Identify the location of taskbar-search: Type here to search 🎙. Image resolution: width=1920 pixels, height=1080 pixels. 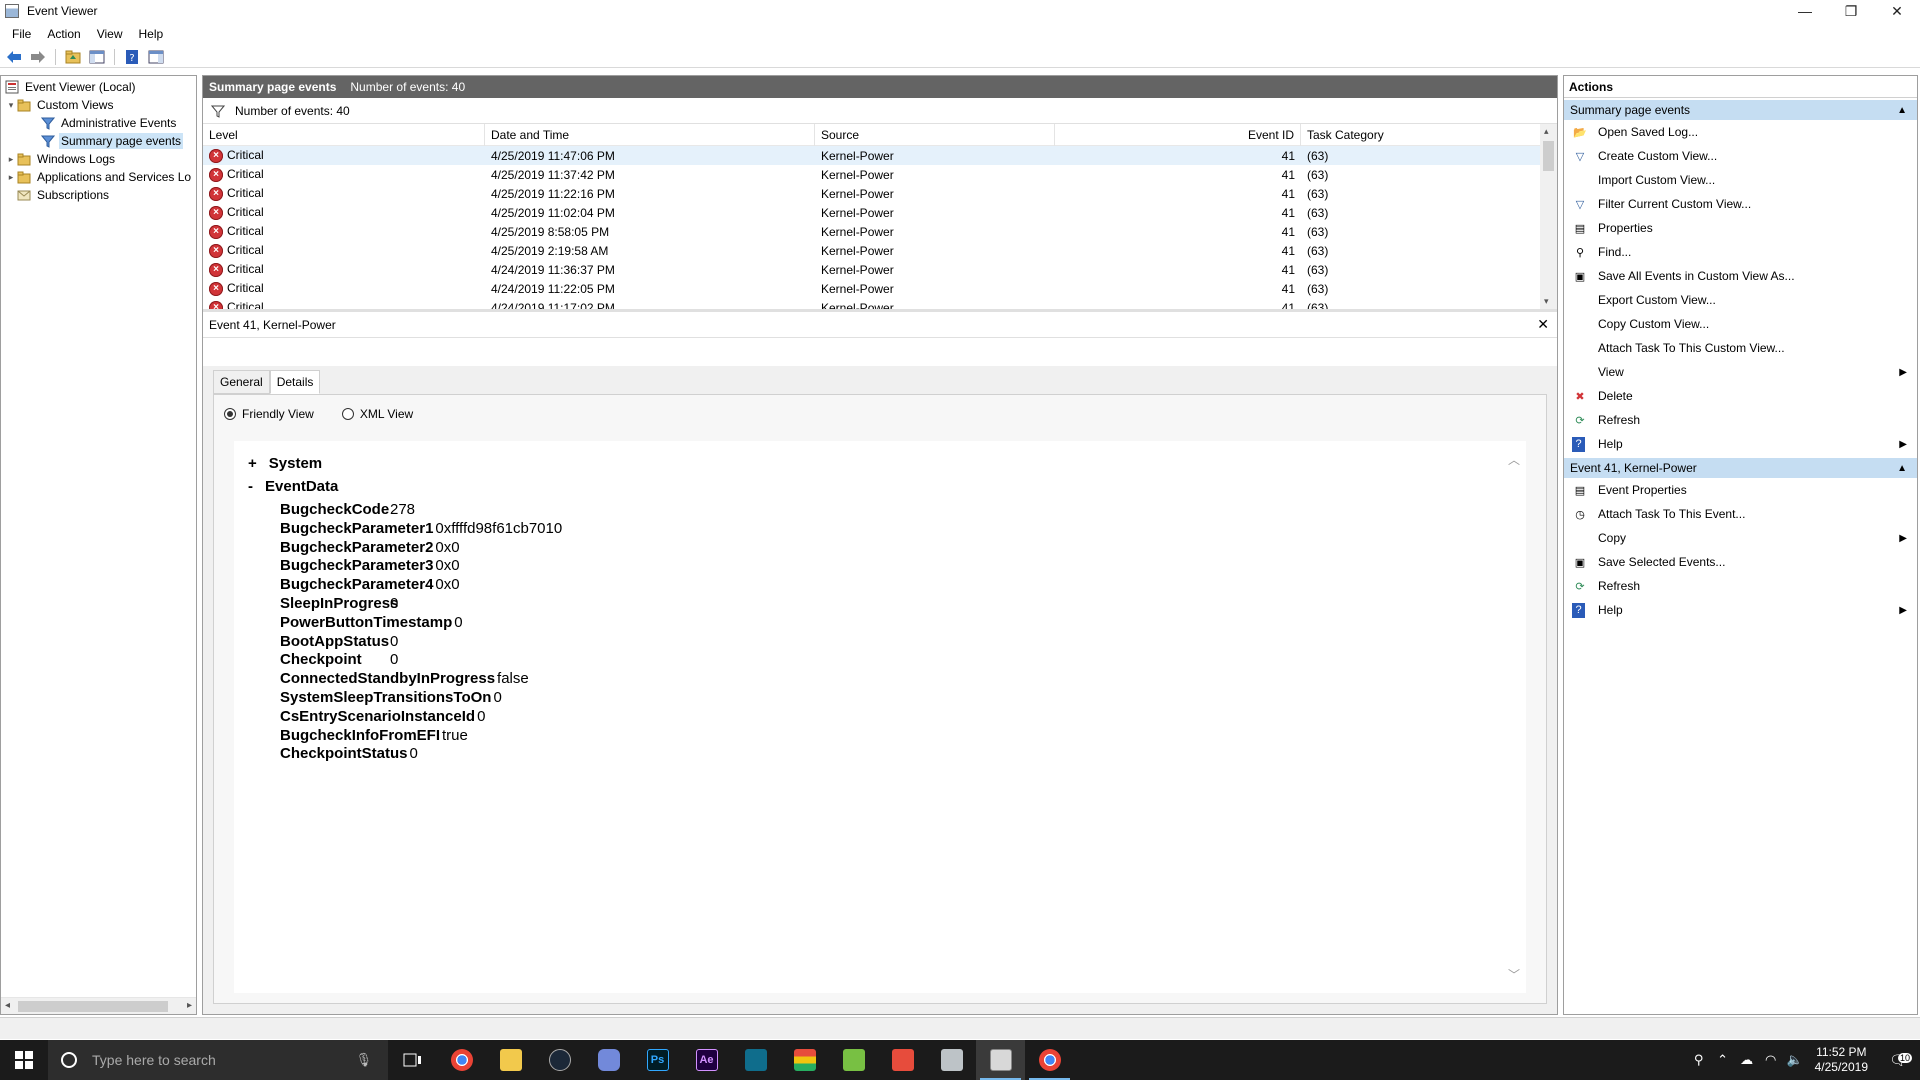
(218, 1060).